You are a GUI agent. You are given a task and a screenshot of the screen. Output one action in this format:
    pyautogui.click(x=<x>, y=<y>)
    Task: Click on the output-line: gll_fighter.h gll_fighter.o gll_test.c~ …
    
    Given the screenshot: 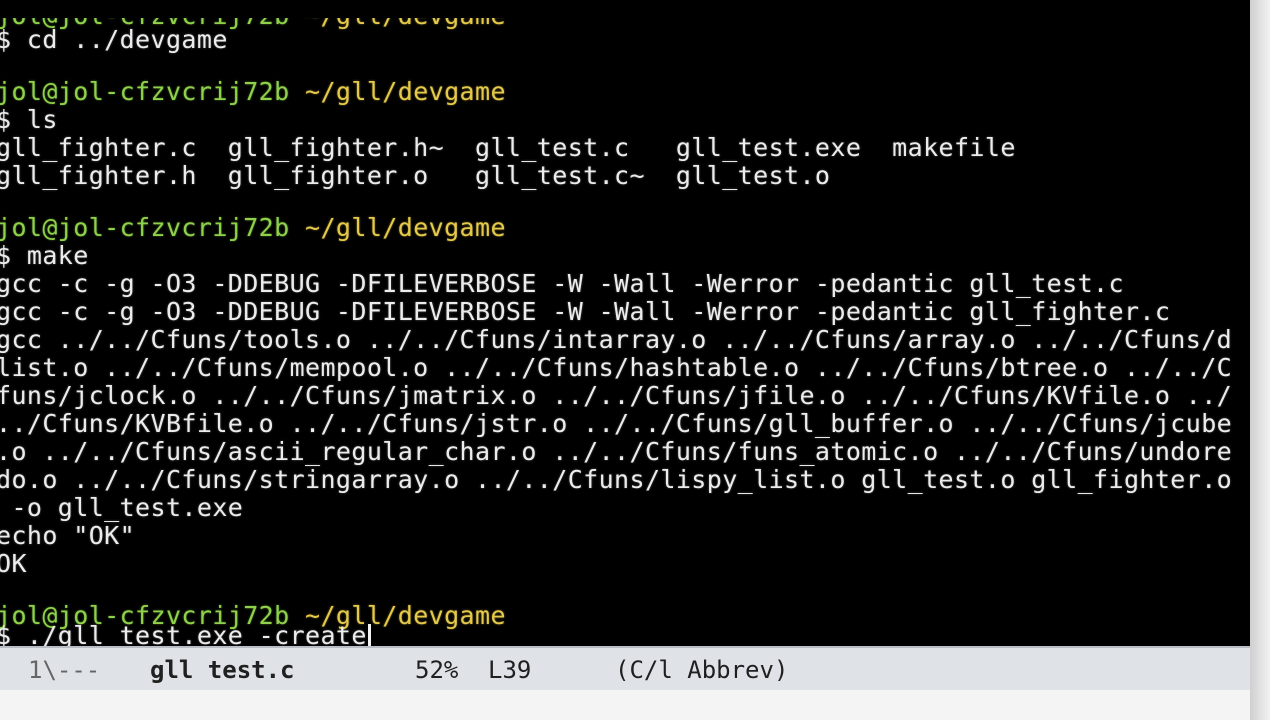 What is the action you would take?
    pyautogui.click(x=415, y=175)
    